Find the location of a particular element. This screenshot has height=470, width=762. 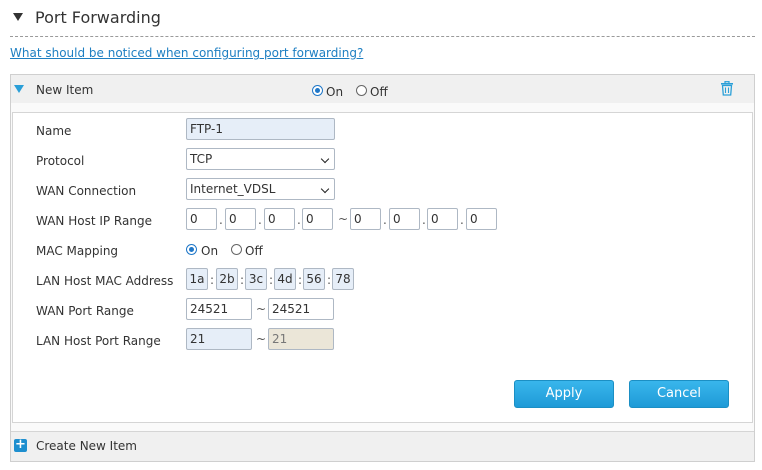

mac-octet-1: 1a is located at coordinates (197, 279).